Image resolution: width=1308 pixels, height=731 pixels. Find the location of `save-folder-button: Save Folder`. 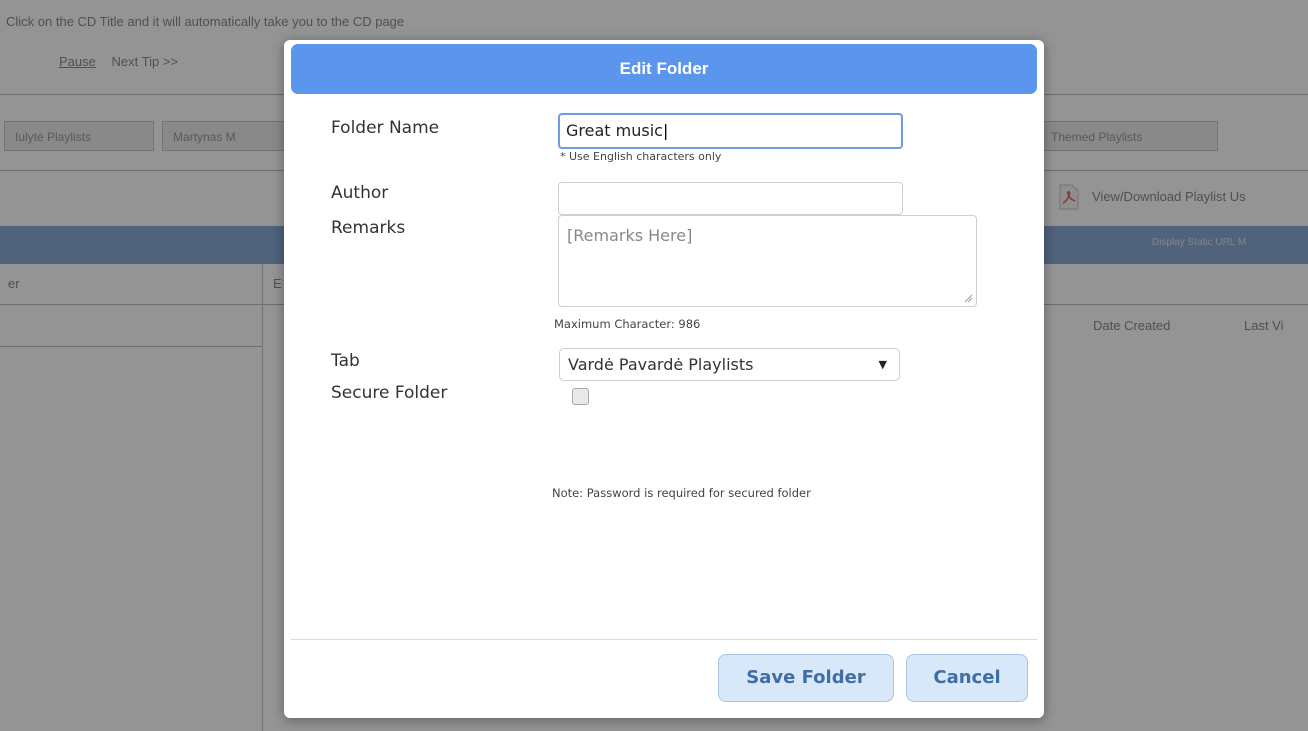

save-folder-button: Save Folder is located at coordinates (806, 678).